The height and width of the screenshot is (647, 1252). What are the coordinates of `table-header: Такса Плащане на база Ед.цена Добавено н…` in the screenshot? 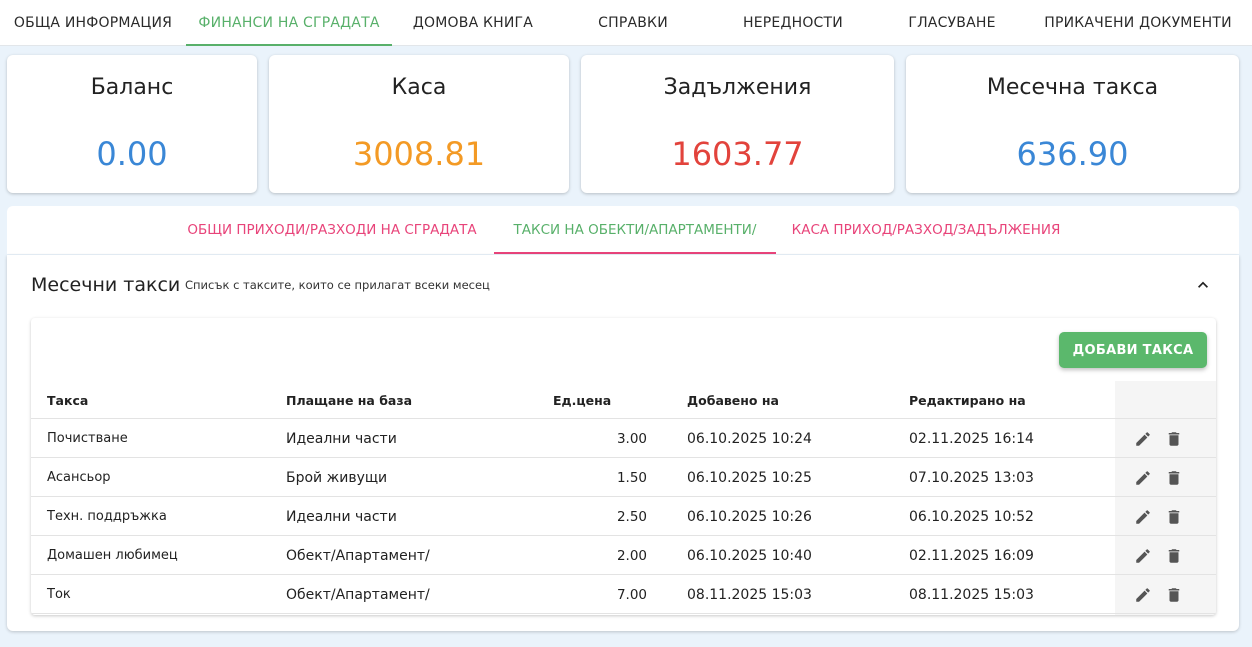 It's located at (623, 400).